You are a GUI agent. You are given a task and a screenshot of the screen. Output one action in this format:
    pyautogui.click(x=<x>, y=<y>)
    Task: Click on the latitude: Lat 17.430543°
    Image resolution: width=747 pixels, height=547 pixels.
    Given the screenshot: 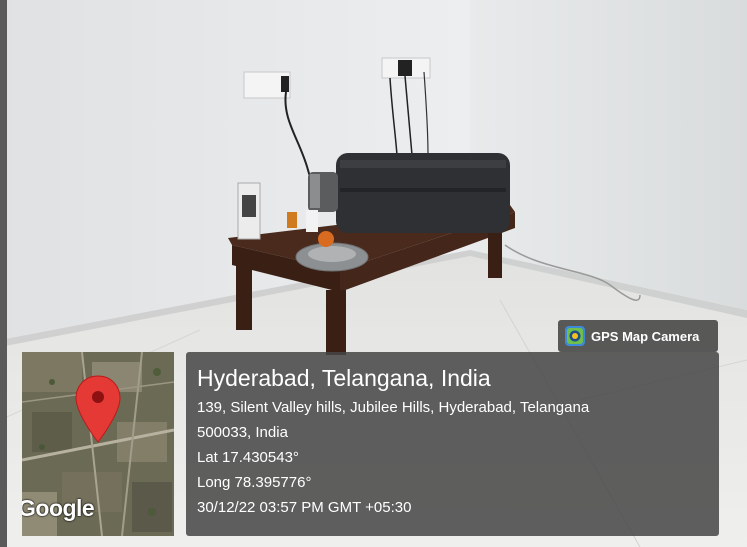 What is the action you would take?
    pyautogui.click(x=248, y=457)
    